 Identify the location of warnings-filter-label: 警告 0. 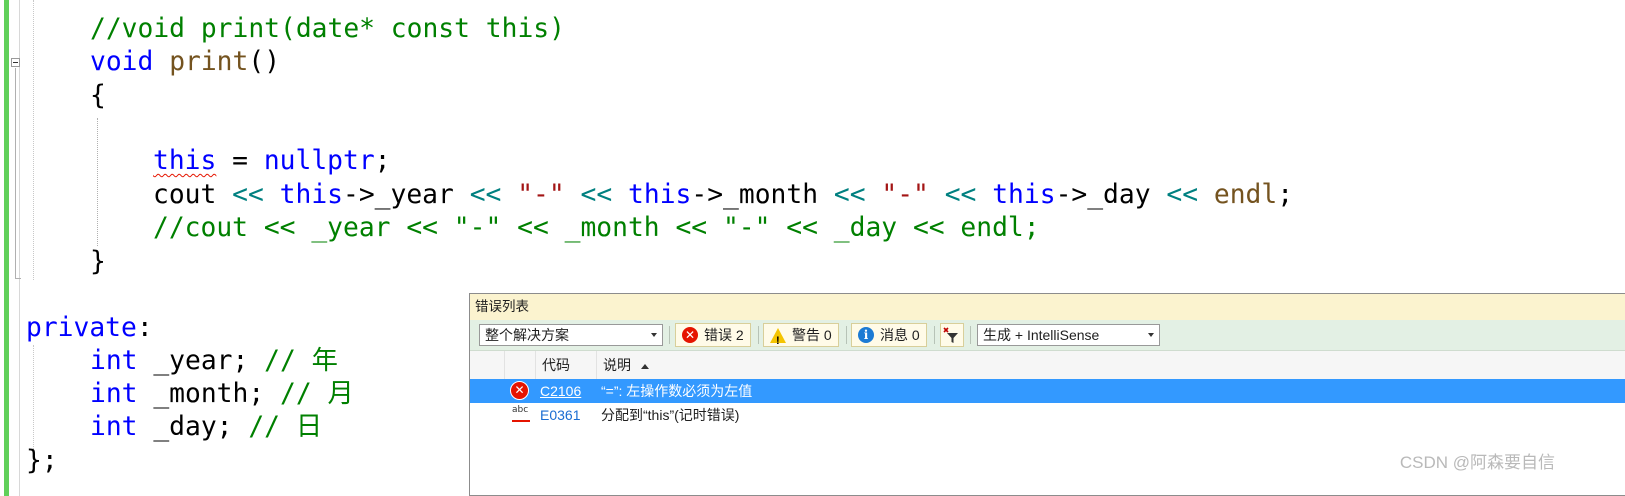
(812, 335).